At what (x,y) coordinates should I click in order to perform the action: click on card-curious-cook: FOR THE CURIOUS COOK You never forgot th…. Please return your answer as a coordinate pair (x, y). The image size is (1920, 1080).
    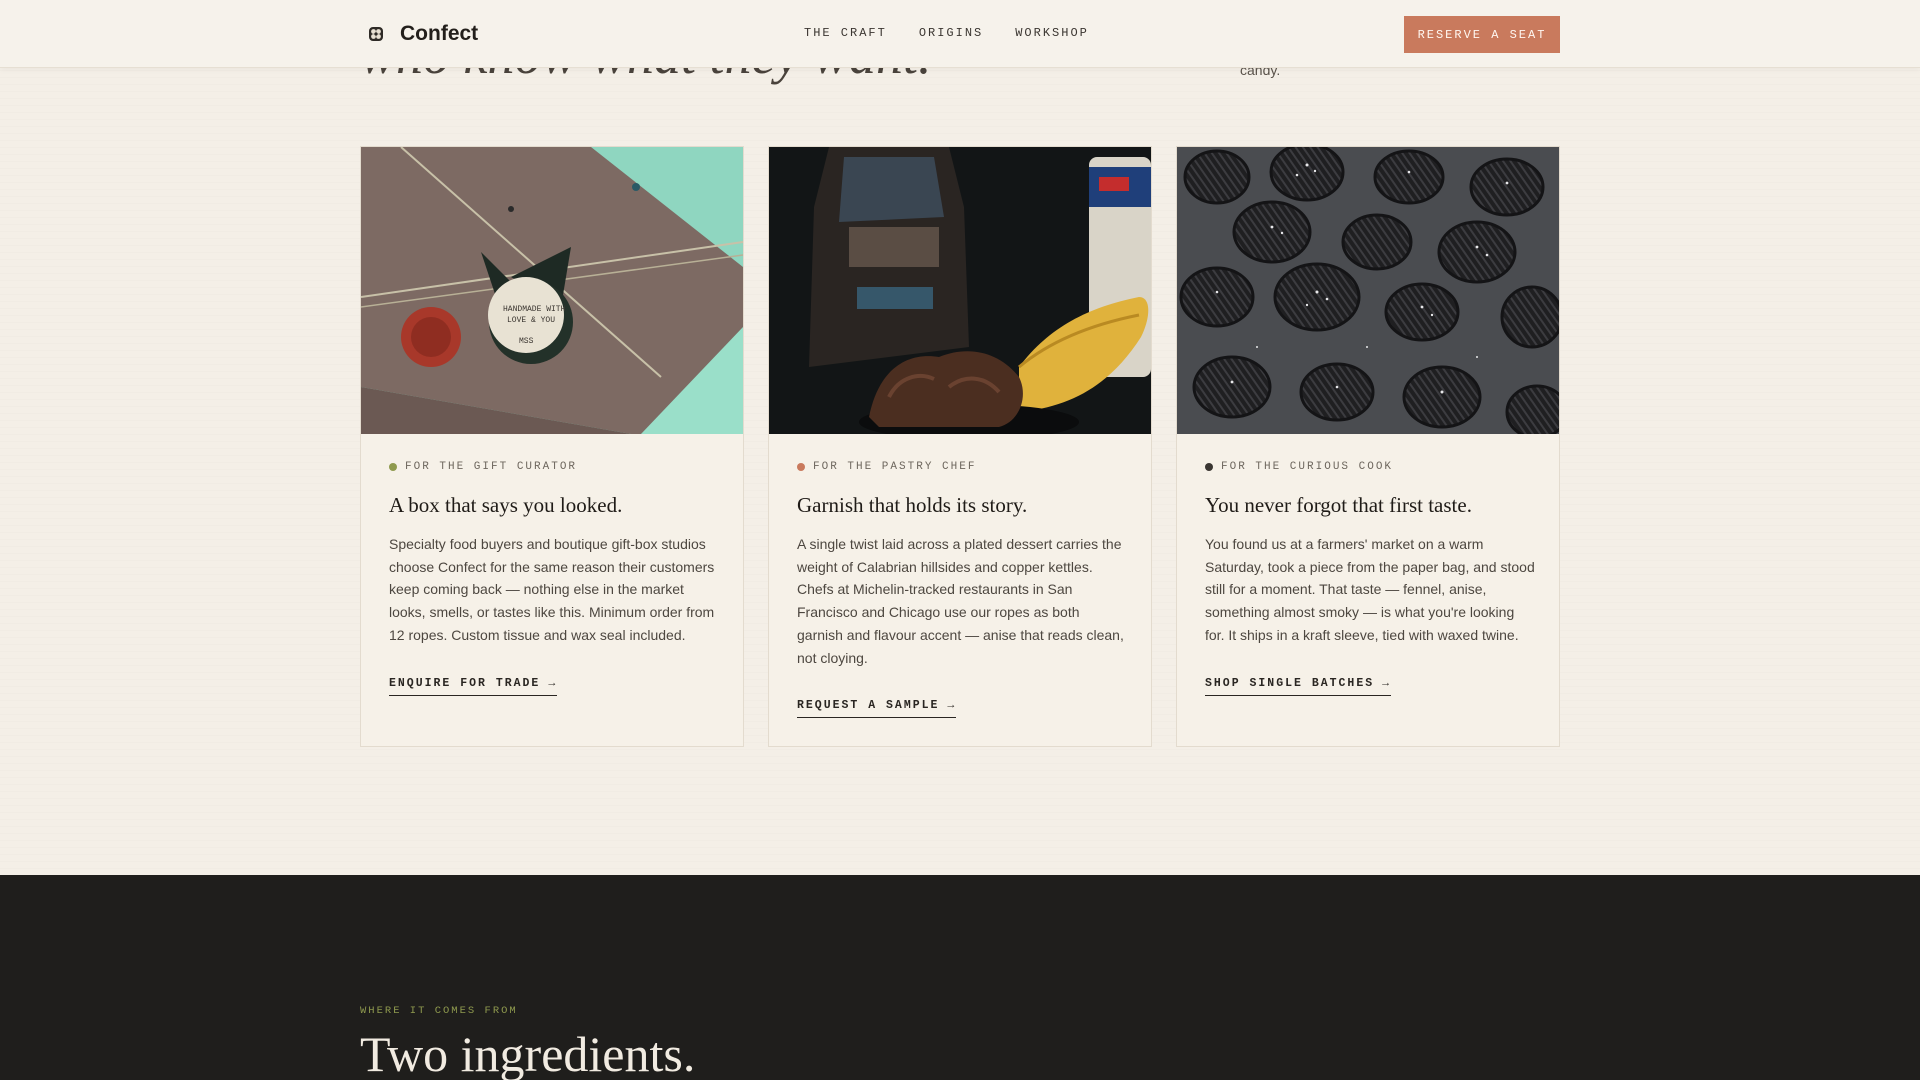
    Looking at the image, I should click on (1368, 446).